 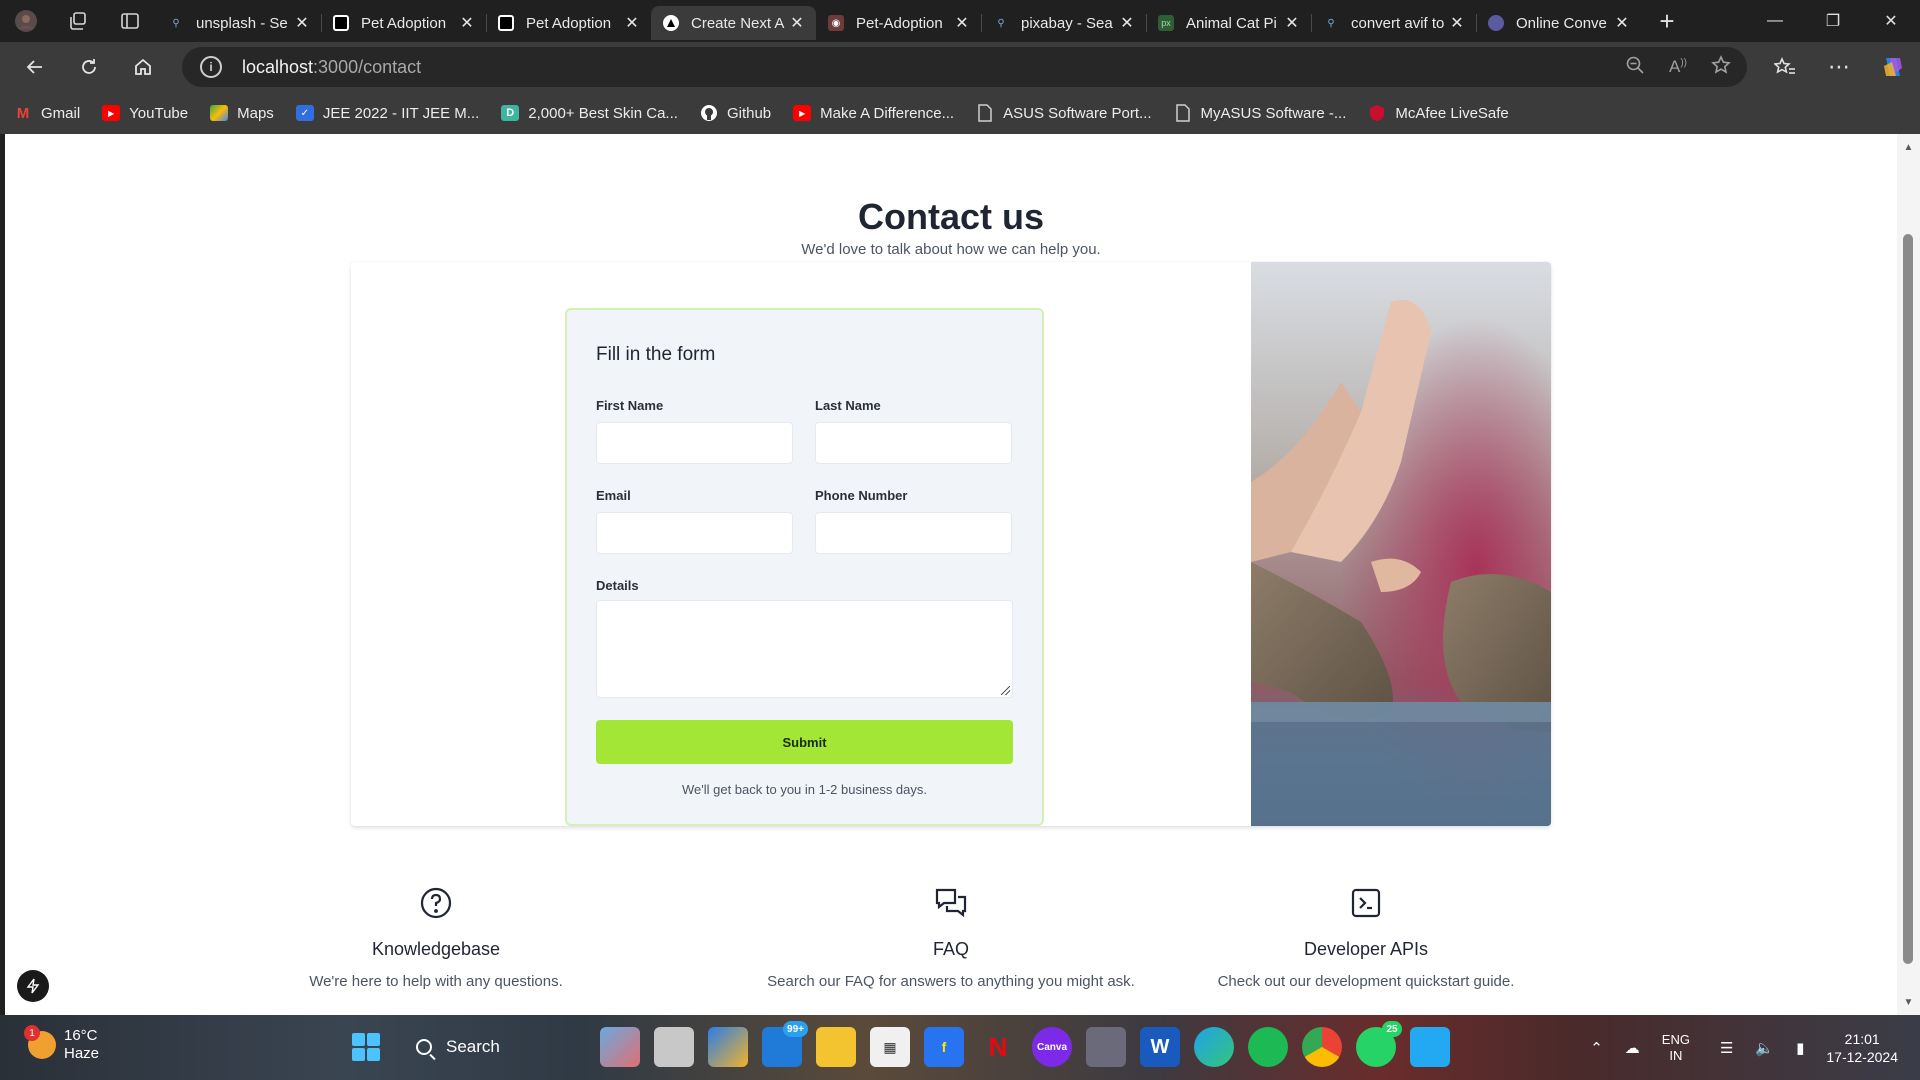 What do you see at coordinates (1893, 67) in the screenshot?
I see `copilot-icon` at bounding box center [1893, 67].